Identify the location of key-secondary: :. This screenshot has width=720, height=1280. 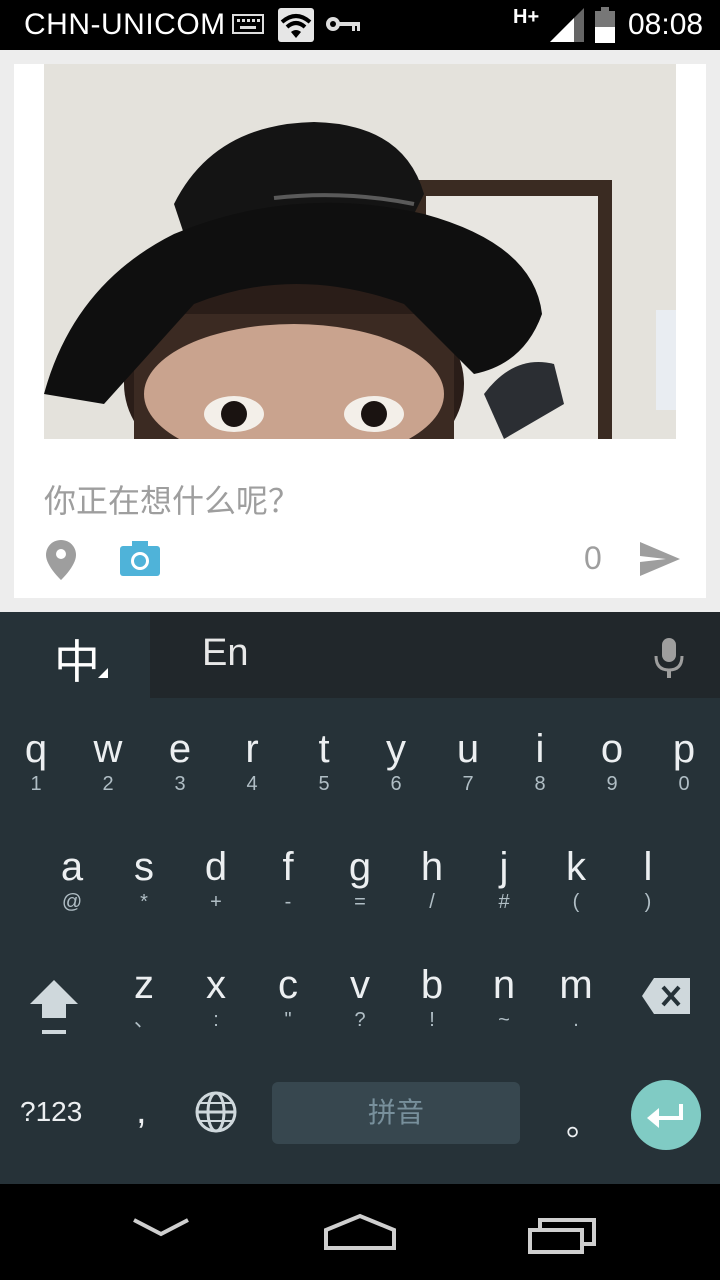
(216, 1020).